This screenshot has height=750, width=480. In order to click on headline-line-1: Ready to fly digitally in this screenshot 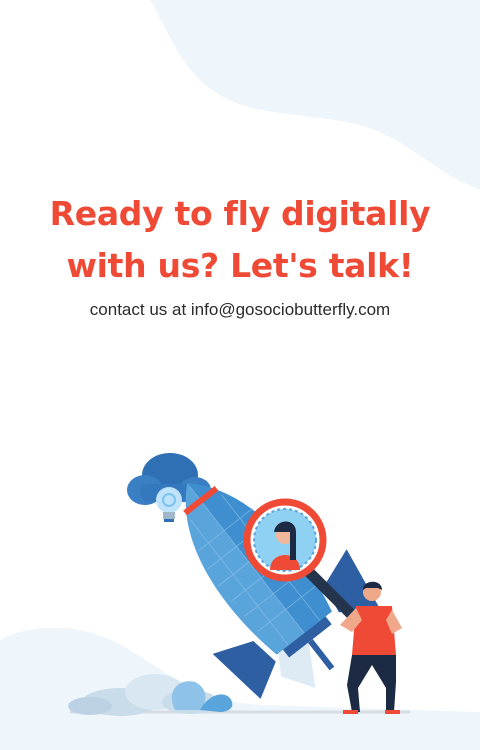, I will do `click(240, 213)`.